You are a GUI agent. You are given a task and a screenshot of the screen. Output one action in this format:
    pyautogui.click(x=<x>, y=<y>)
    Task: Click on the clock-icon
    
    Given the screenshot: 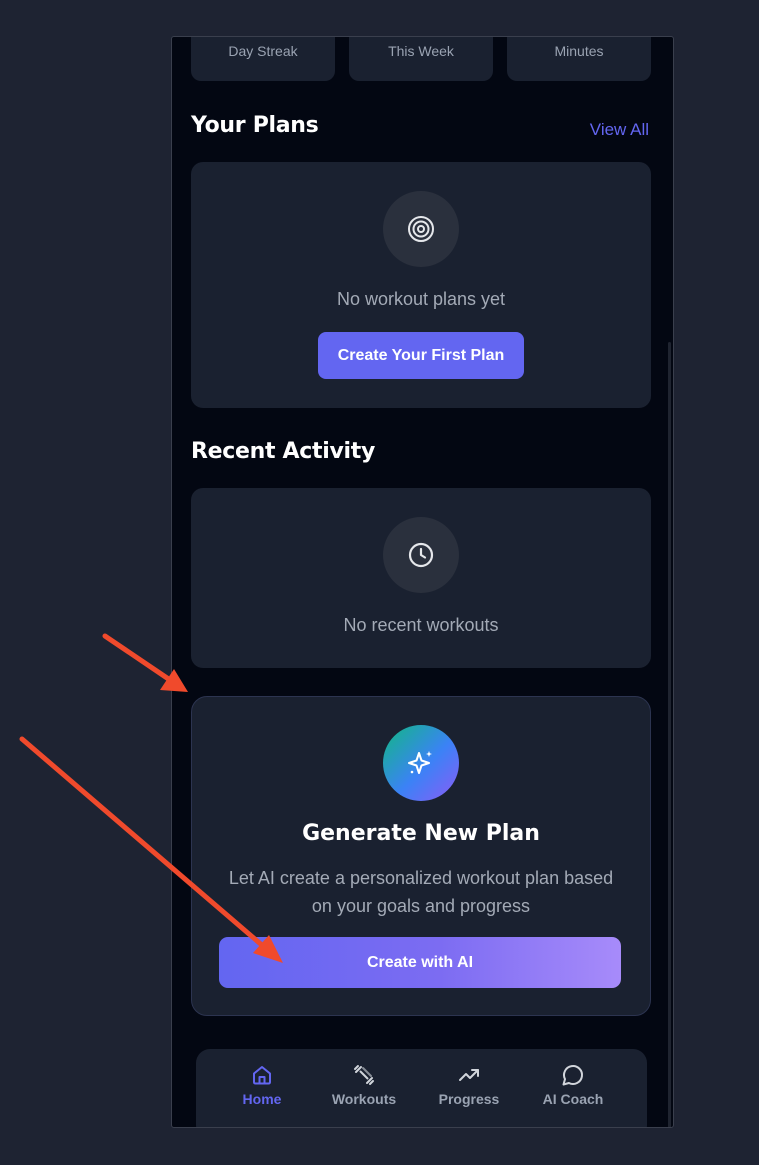 What is the action you would take?
    pyautogui.click(x=421, y=555)
    